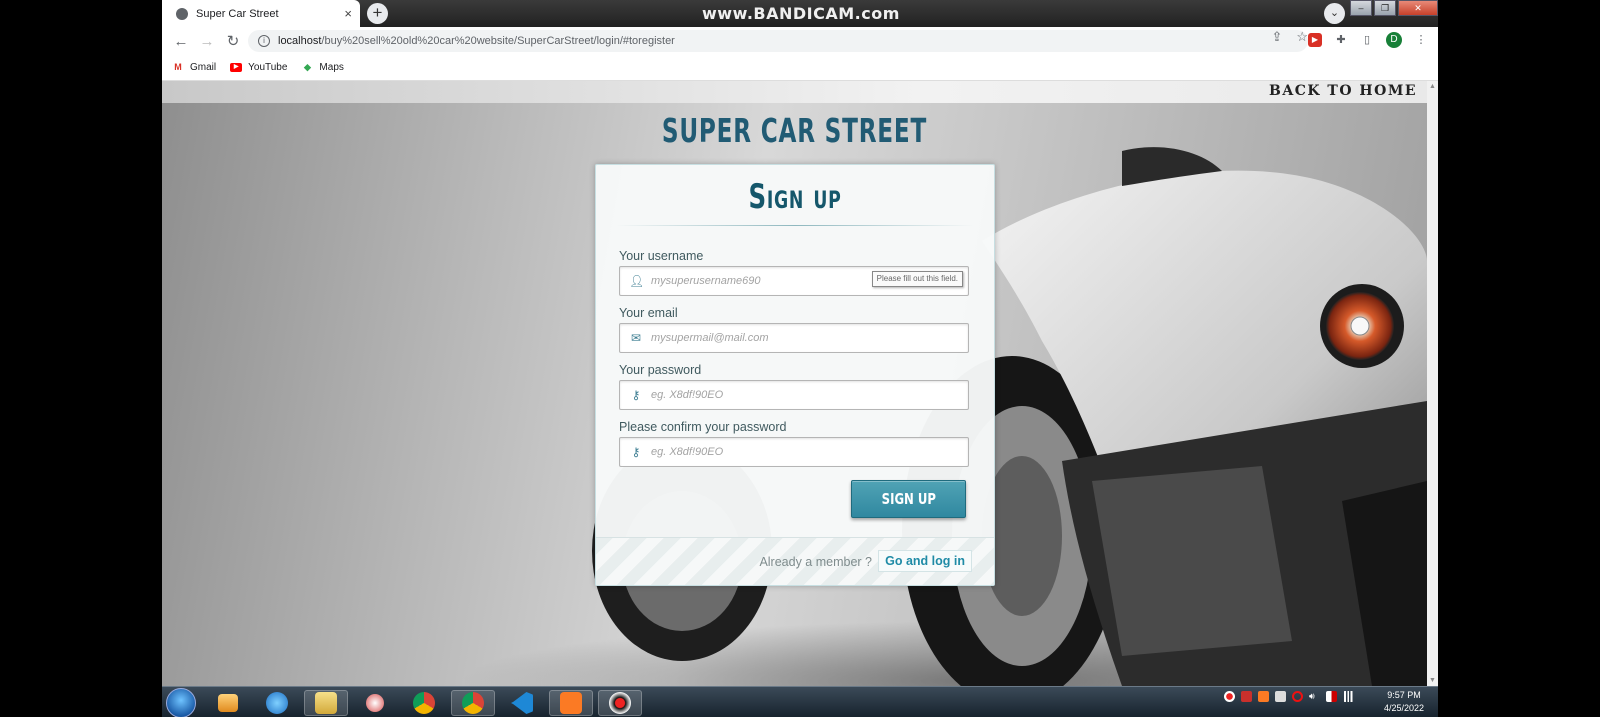 The image size is (1600, 717). I want to click on volume-tray-icon: 🔊︎, so click(1314, 696).